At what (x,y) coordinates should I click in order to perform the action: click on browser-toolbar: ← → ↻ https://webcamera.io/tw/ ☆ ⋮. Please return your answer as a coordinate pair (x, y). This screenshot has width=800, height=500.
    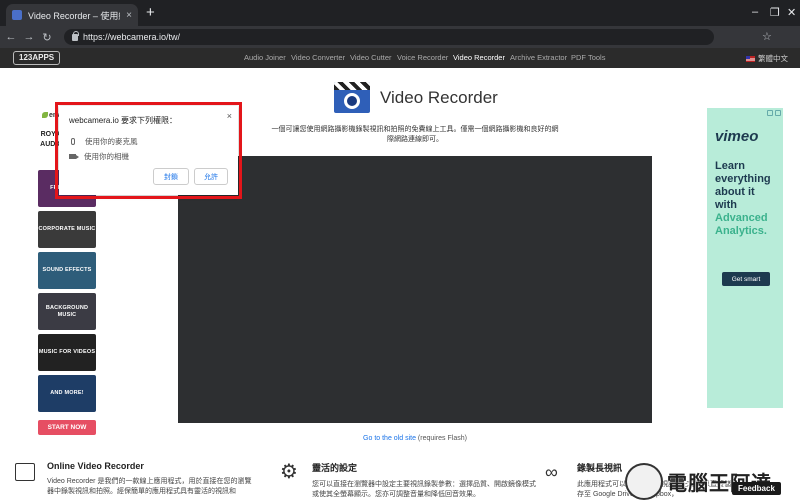
    Looking at the image, I should click on (400, 47).